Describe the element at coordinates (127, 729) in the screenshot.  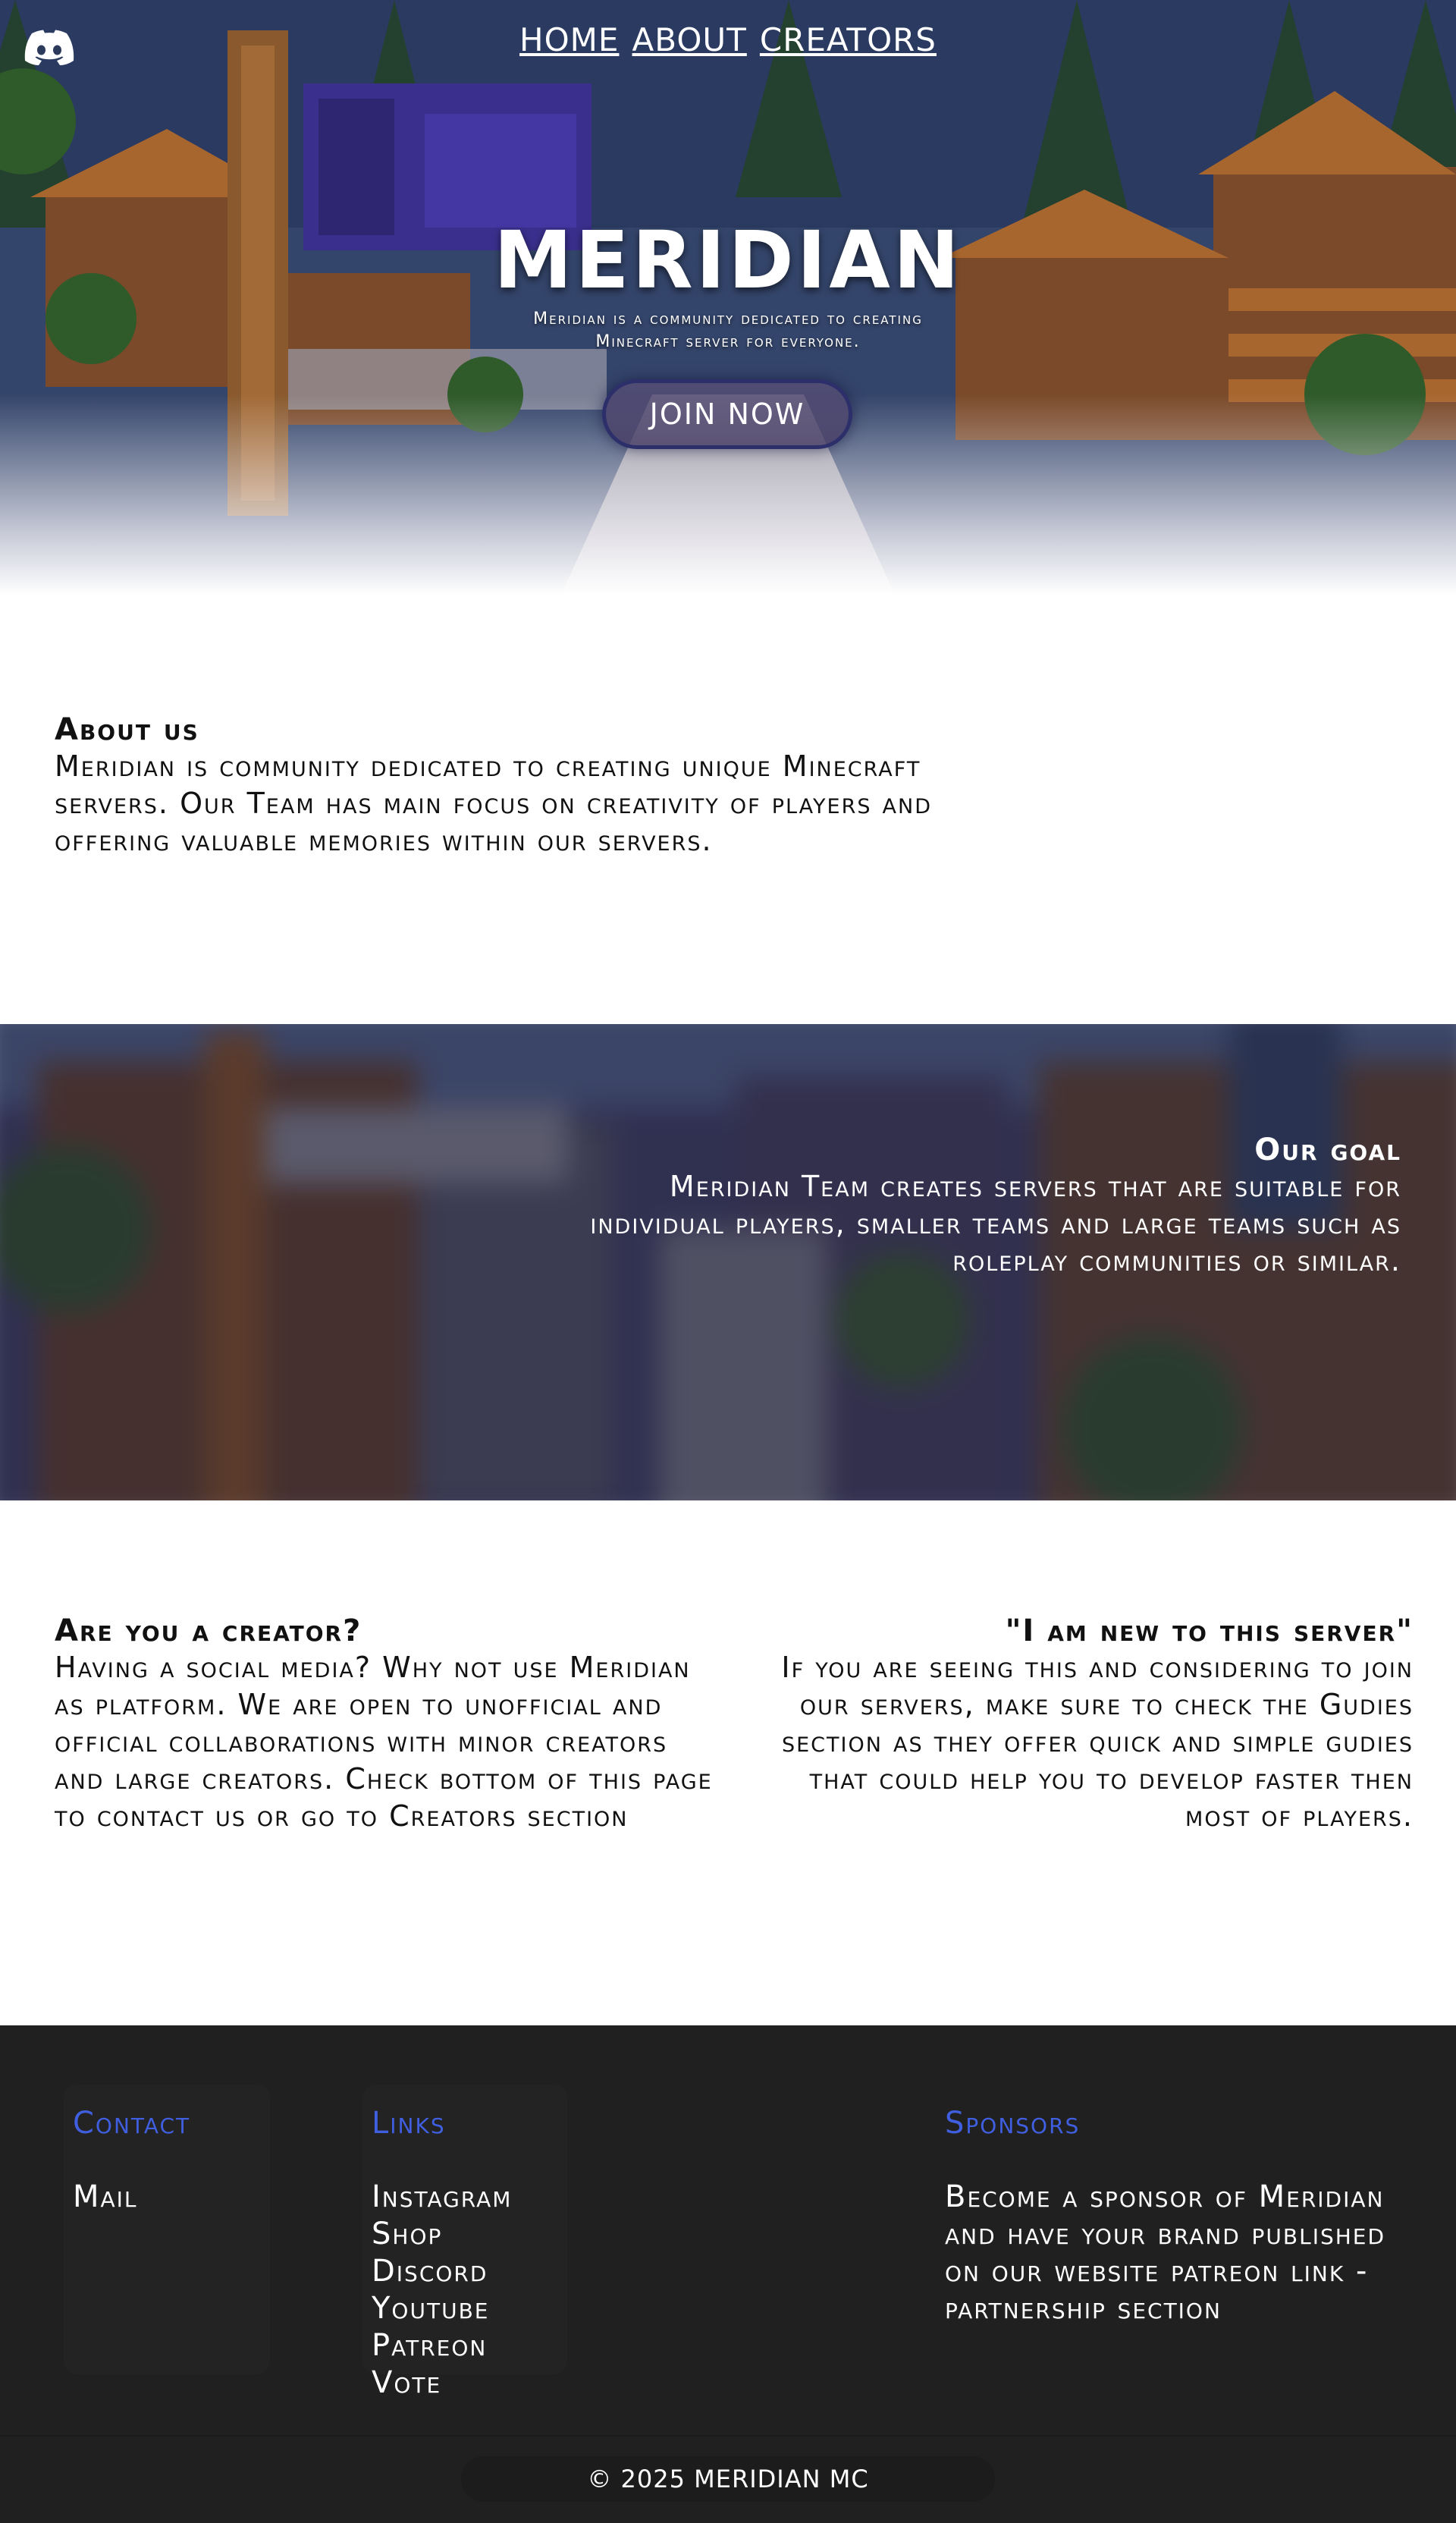
I see `about-heading: About us` at that location.